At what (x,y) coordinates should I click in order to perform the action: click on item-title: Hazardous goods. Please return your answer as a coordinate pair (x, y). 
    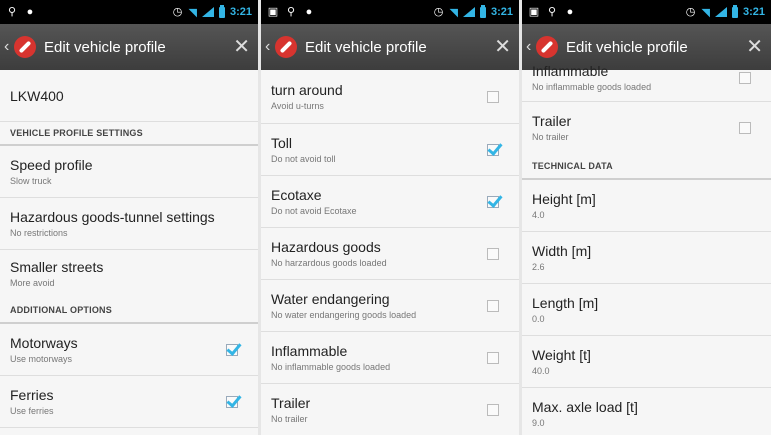
    Looking at the image, I should click on (326, 246).